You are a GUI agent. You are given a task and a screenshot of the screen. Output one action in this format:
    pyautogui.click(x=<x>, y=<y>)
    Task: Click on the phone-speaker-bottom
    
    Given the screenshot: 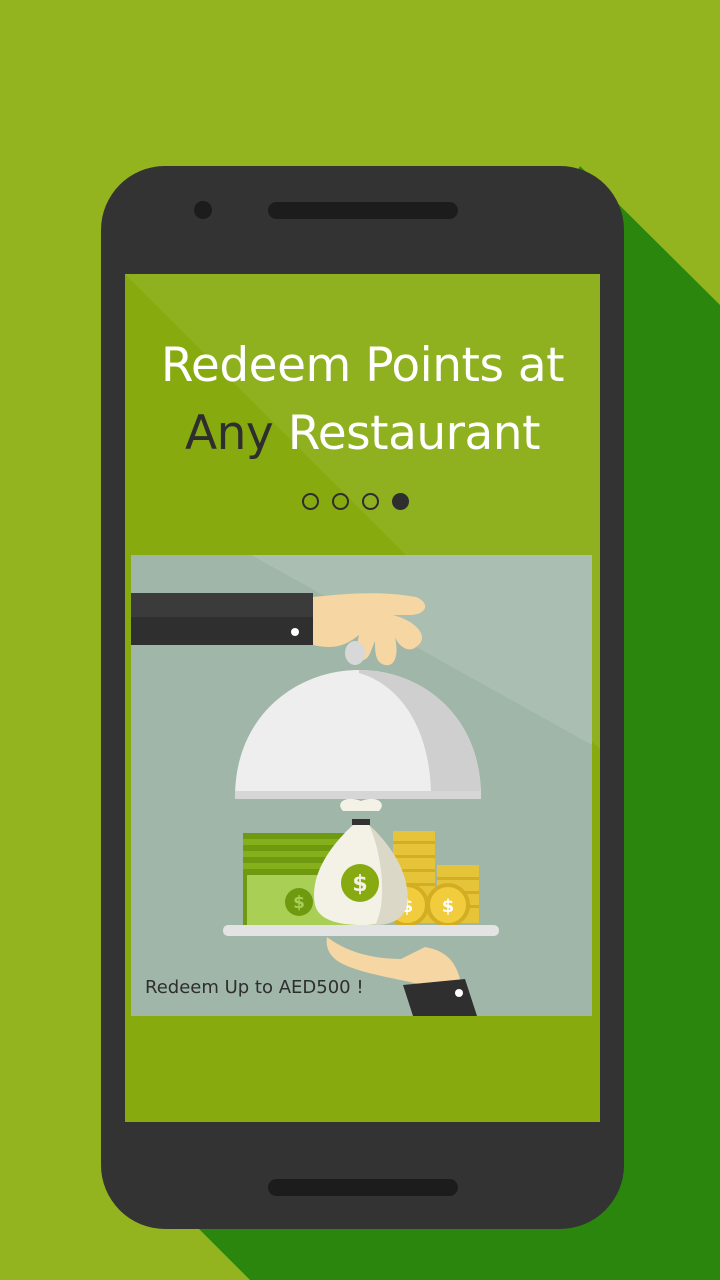 What is the action you would take?
    pyautogui.click(x=363, y=1187)
    